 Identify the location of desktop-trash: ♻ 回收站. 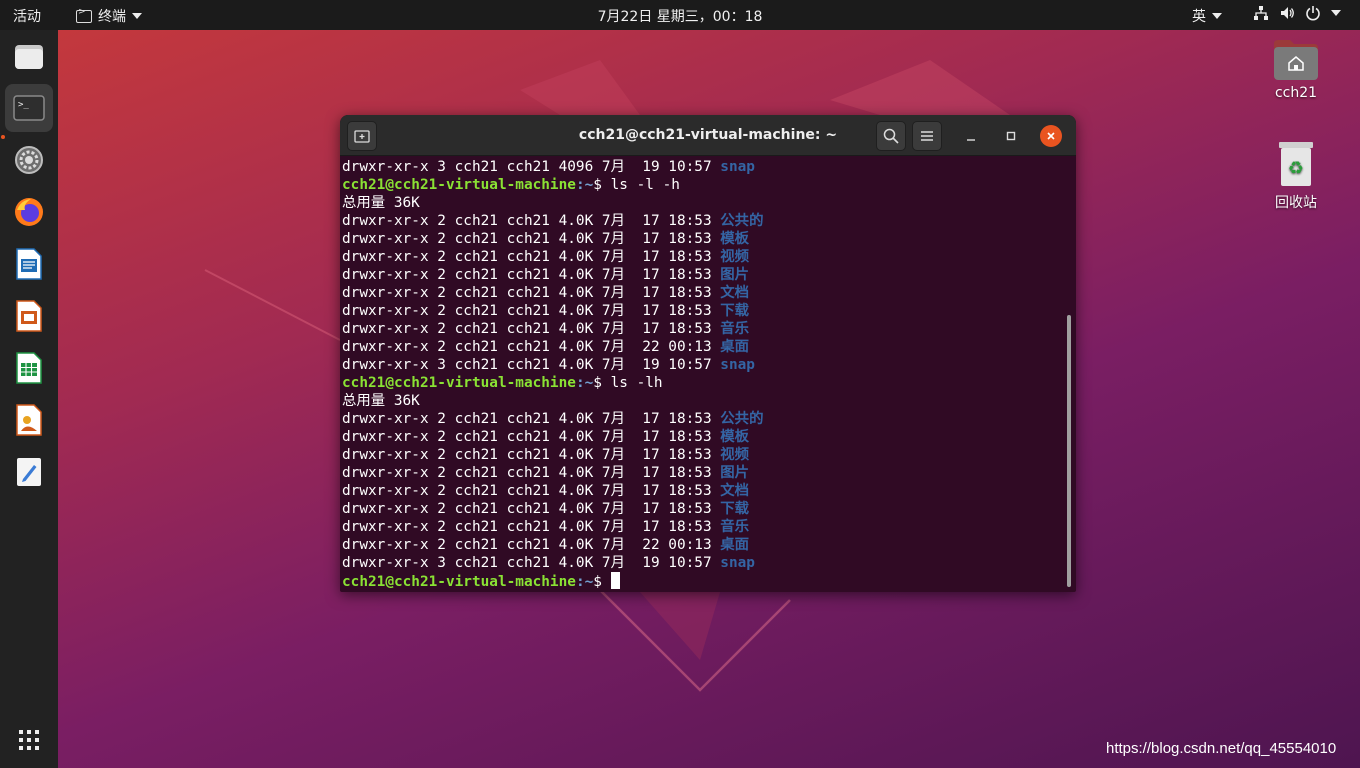
(1296, 176).